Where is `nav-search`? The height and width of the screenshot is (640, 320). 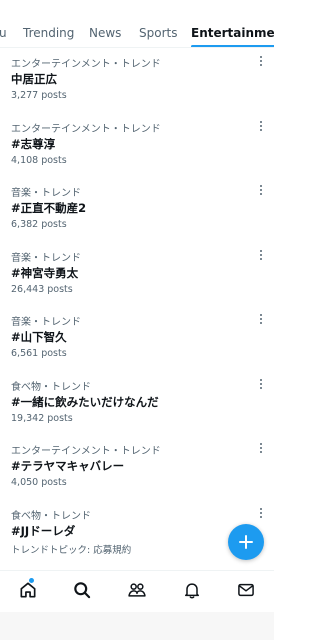
nav-search is located at coordinates (82, 590).